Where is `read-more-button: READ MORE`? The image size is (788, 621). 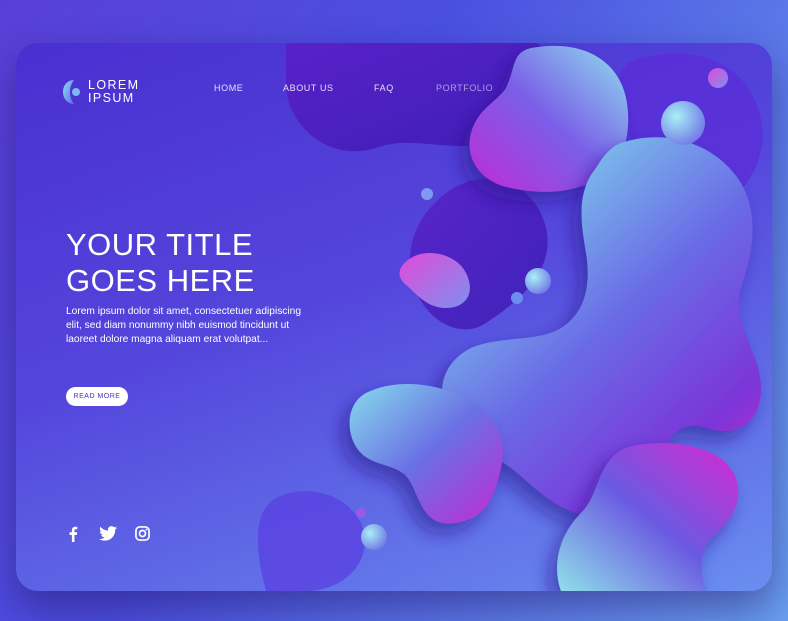
read-more-button: READ MORE is located at coordinates (97, 396).